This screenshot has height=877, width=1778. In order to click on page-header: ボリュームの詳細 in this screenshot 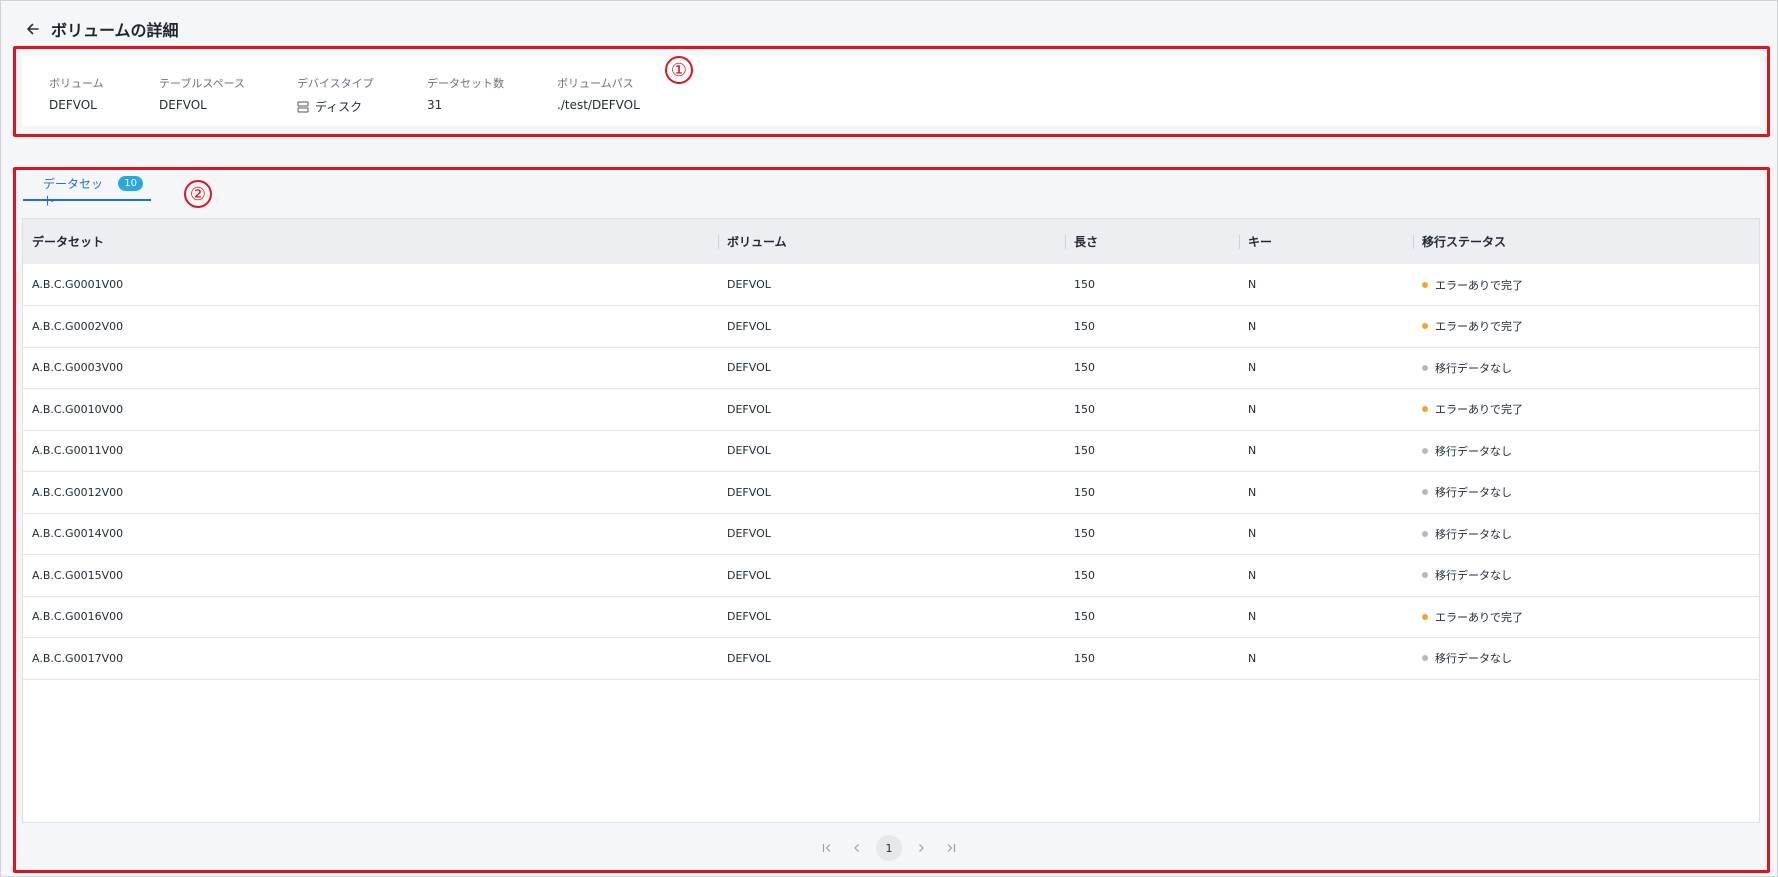, I will do `click(101, 29)`.